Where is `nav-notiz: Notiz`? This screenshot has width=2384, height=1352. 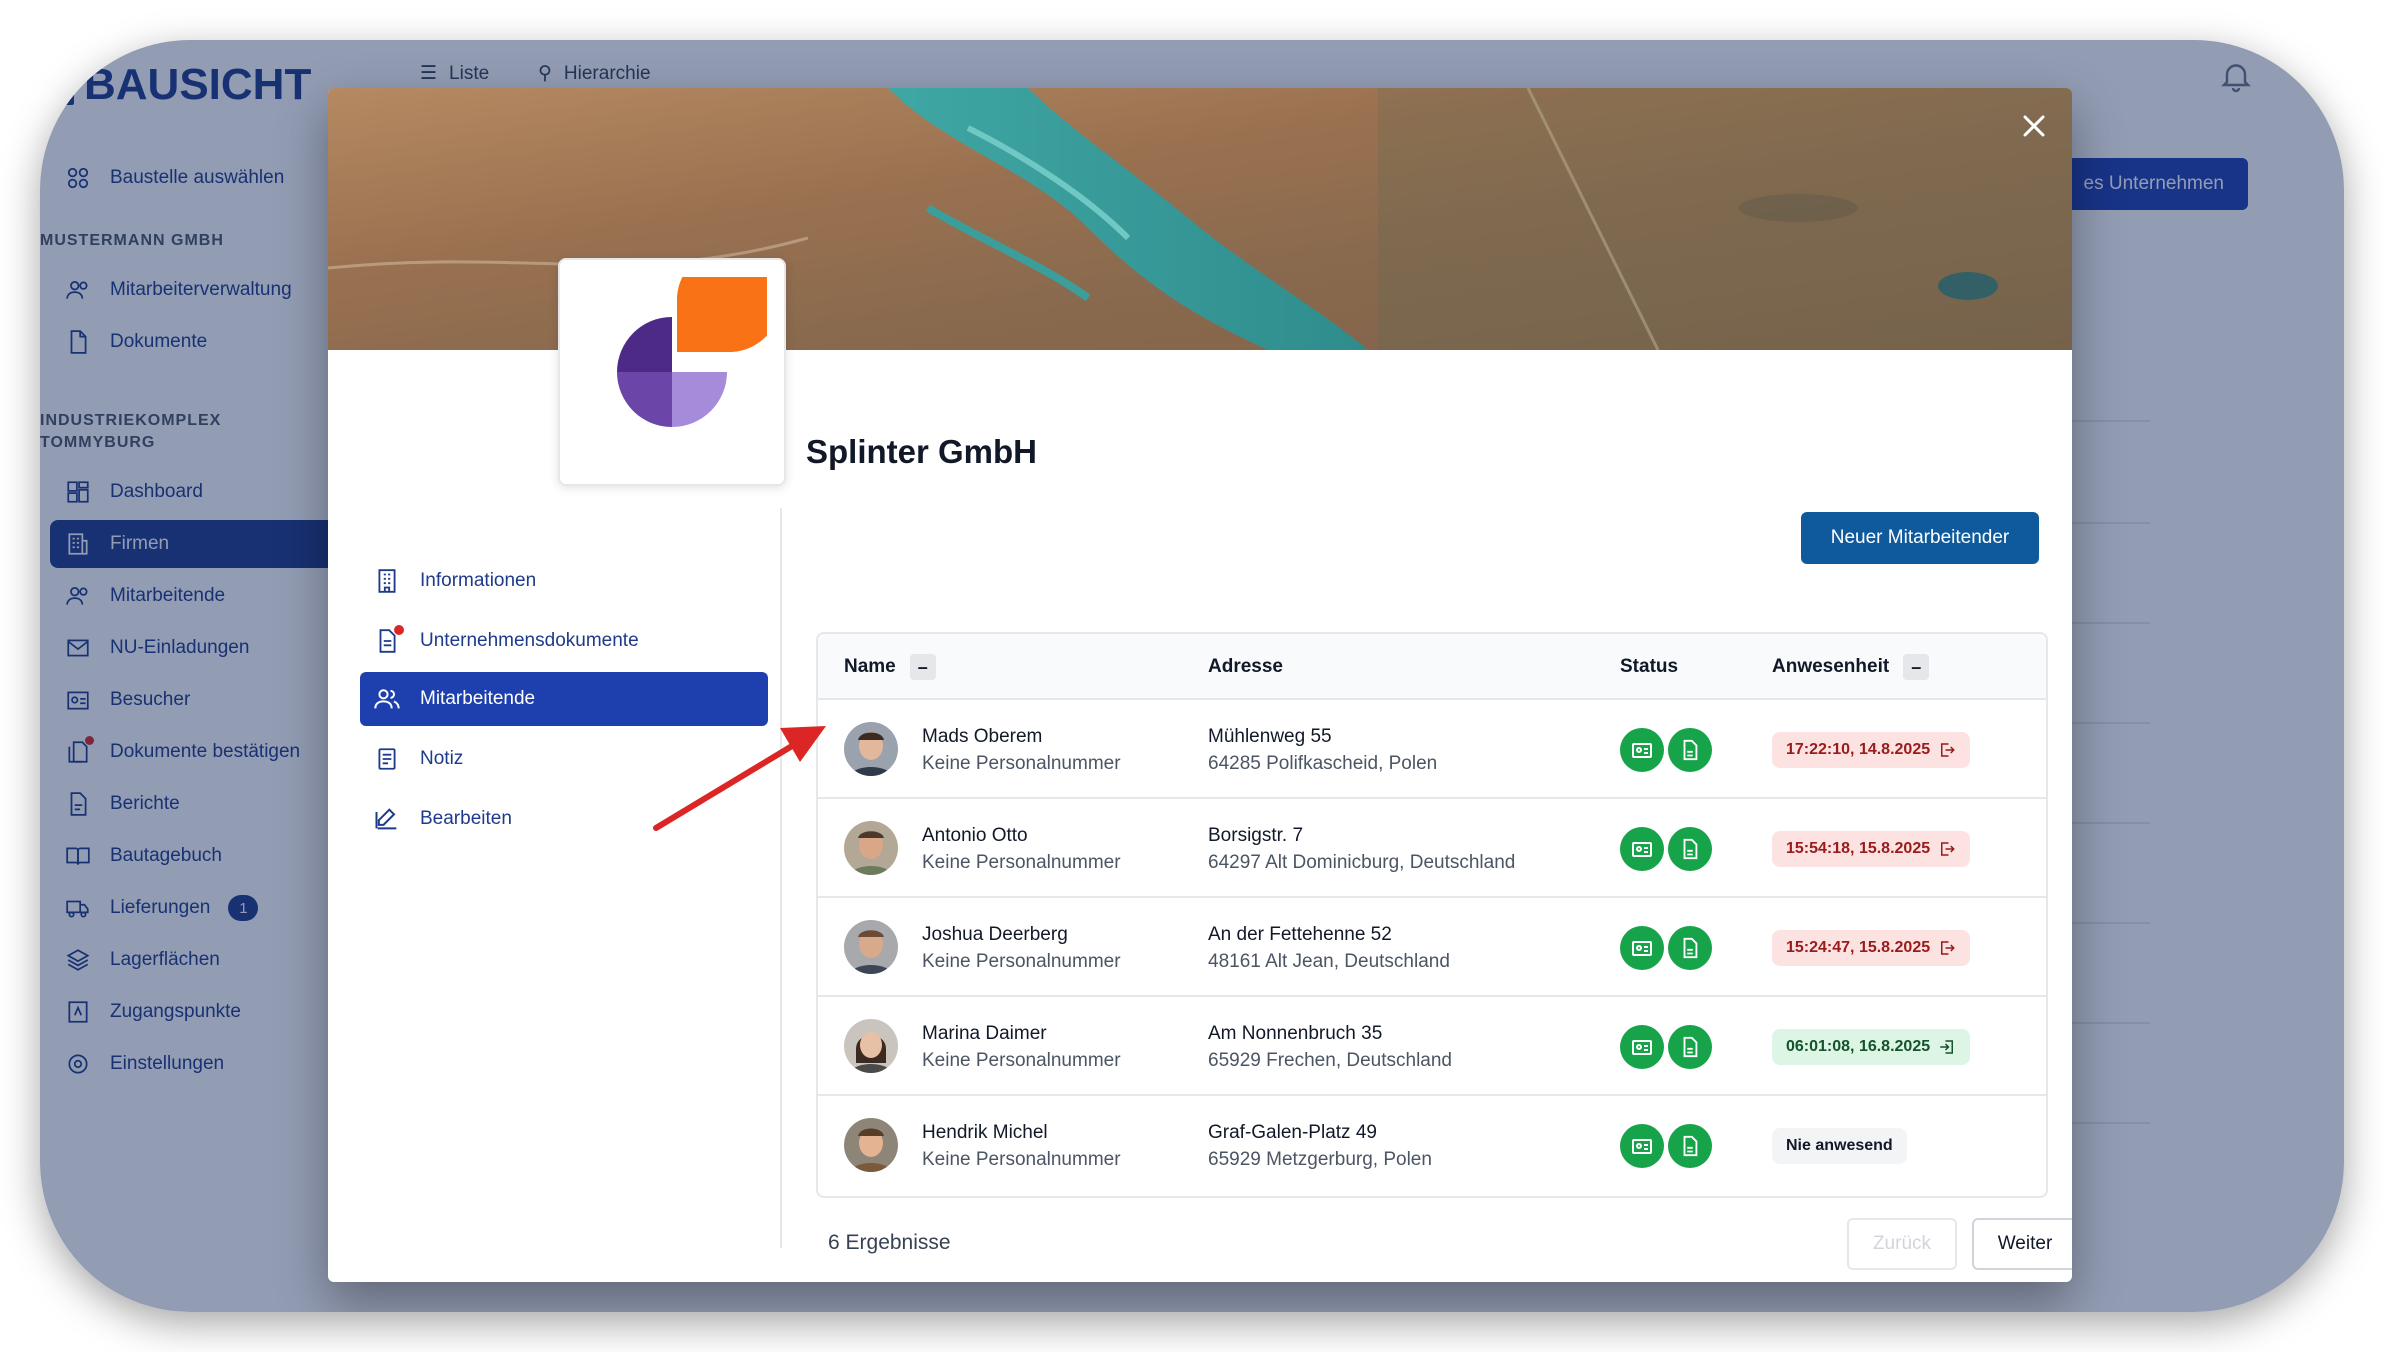
nav-notiz: Notiz is located at coordinates (564, 759).